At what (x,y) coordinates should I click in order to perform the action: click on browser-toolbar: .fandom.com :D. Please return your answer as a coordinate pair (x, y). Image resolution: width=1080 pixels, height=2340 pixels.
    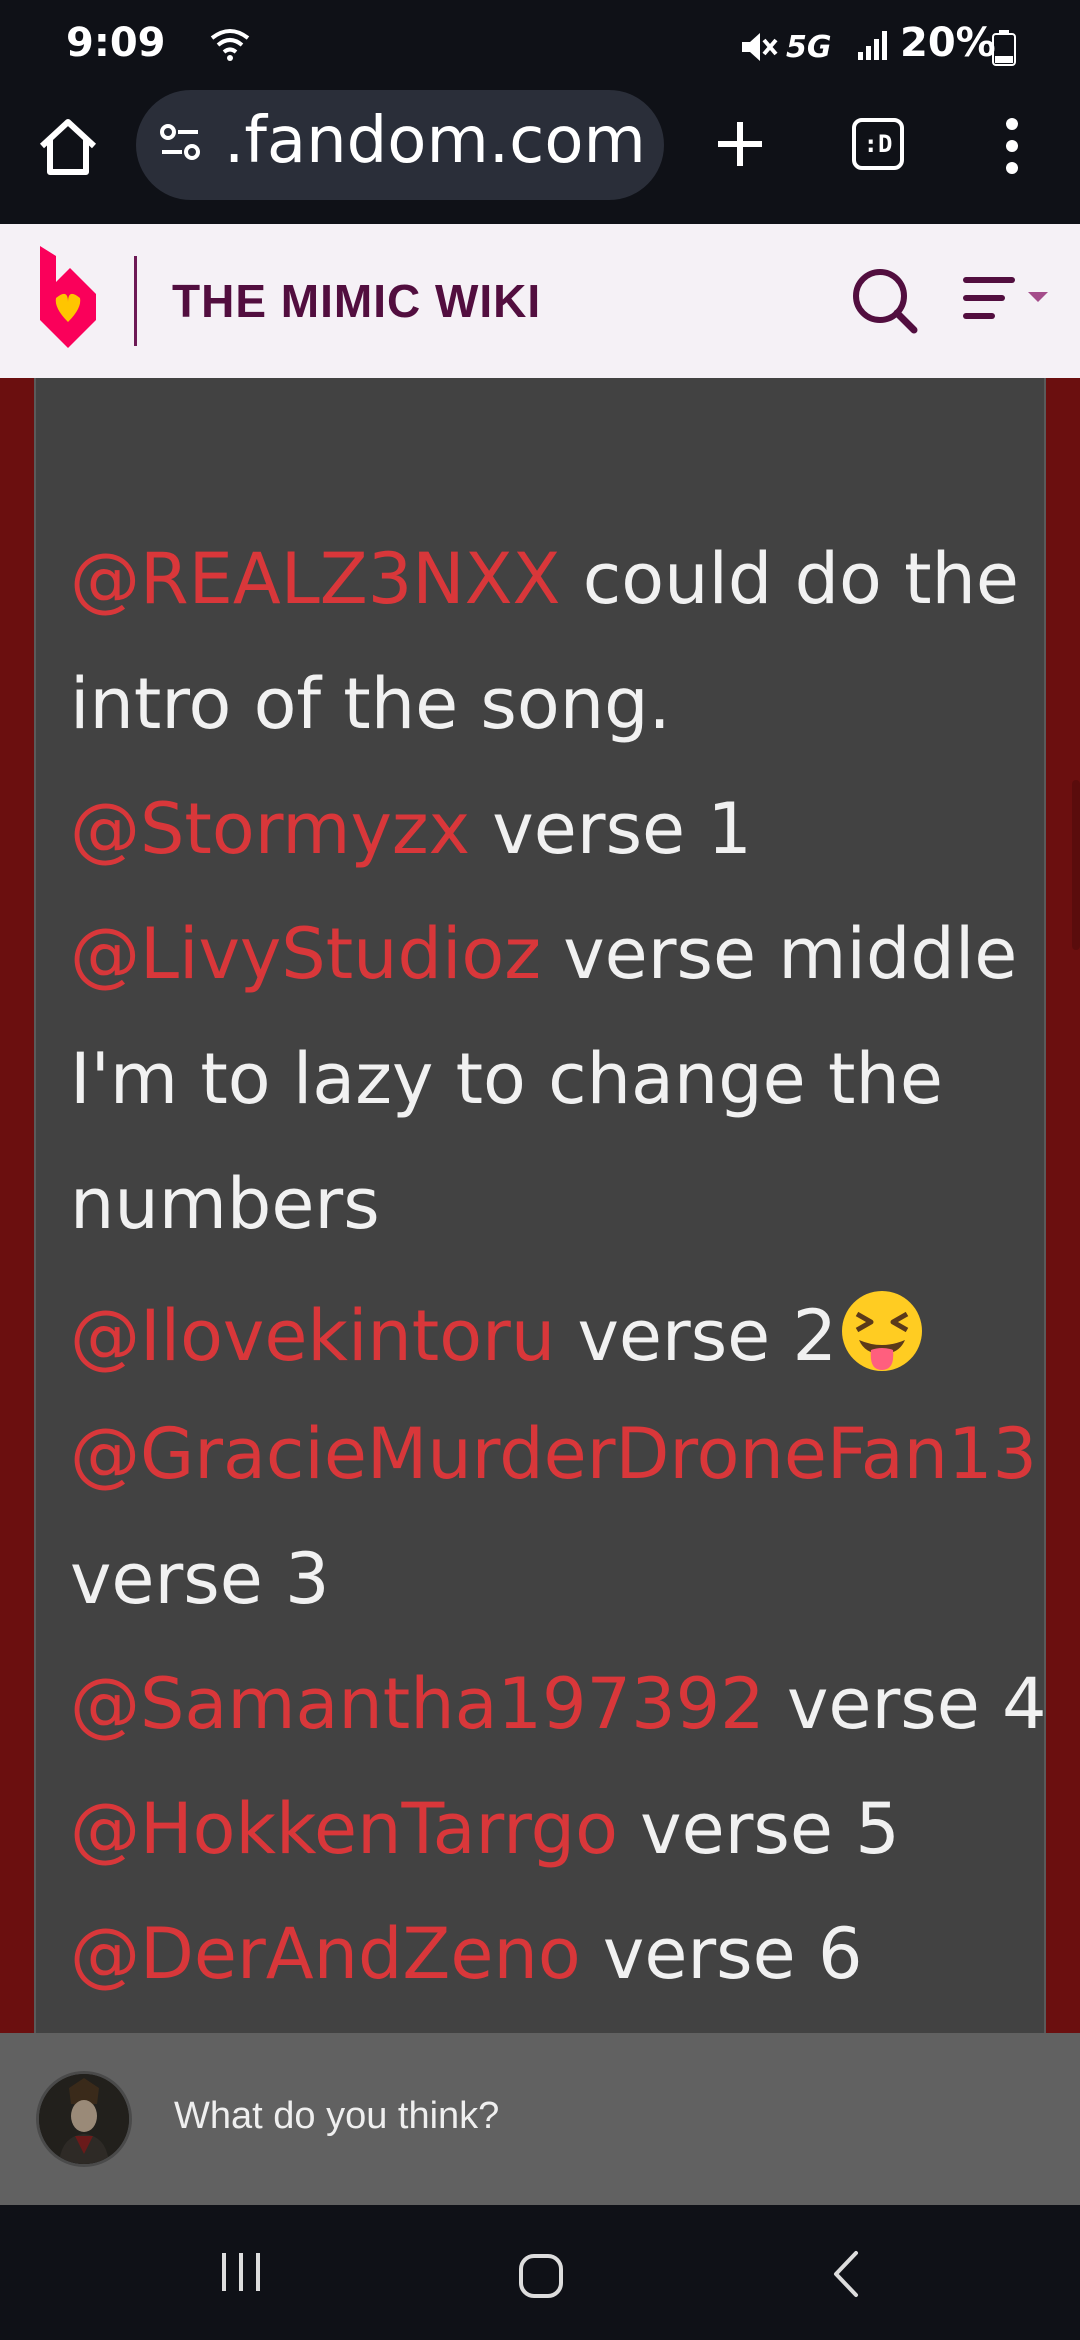
    Looking at the image, I should click on (540, 157).